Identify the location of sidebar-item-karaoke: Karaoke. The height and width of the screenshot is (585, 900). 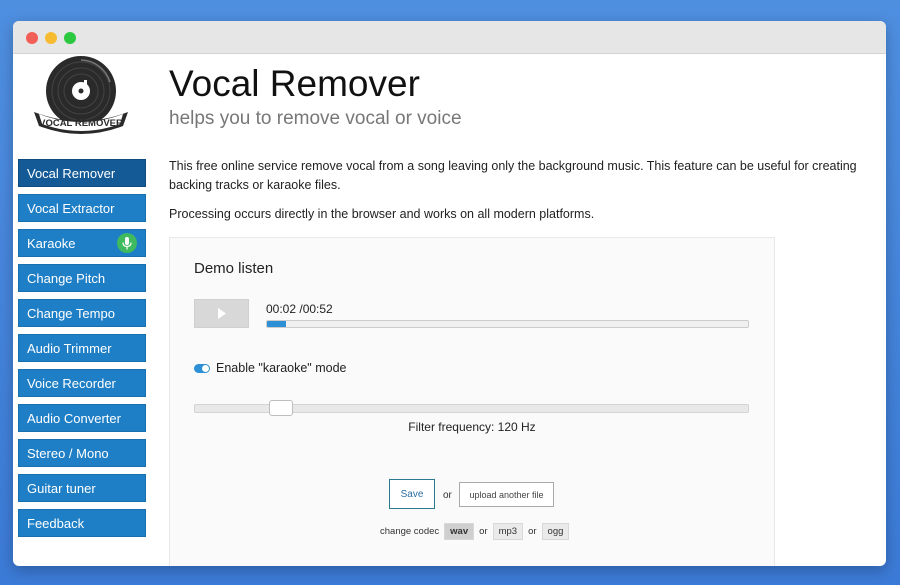
(82, 243).